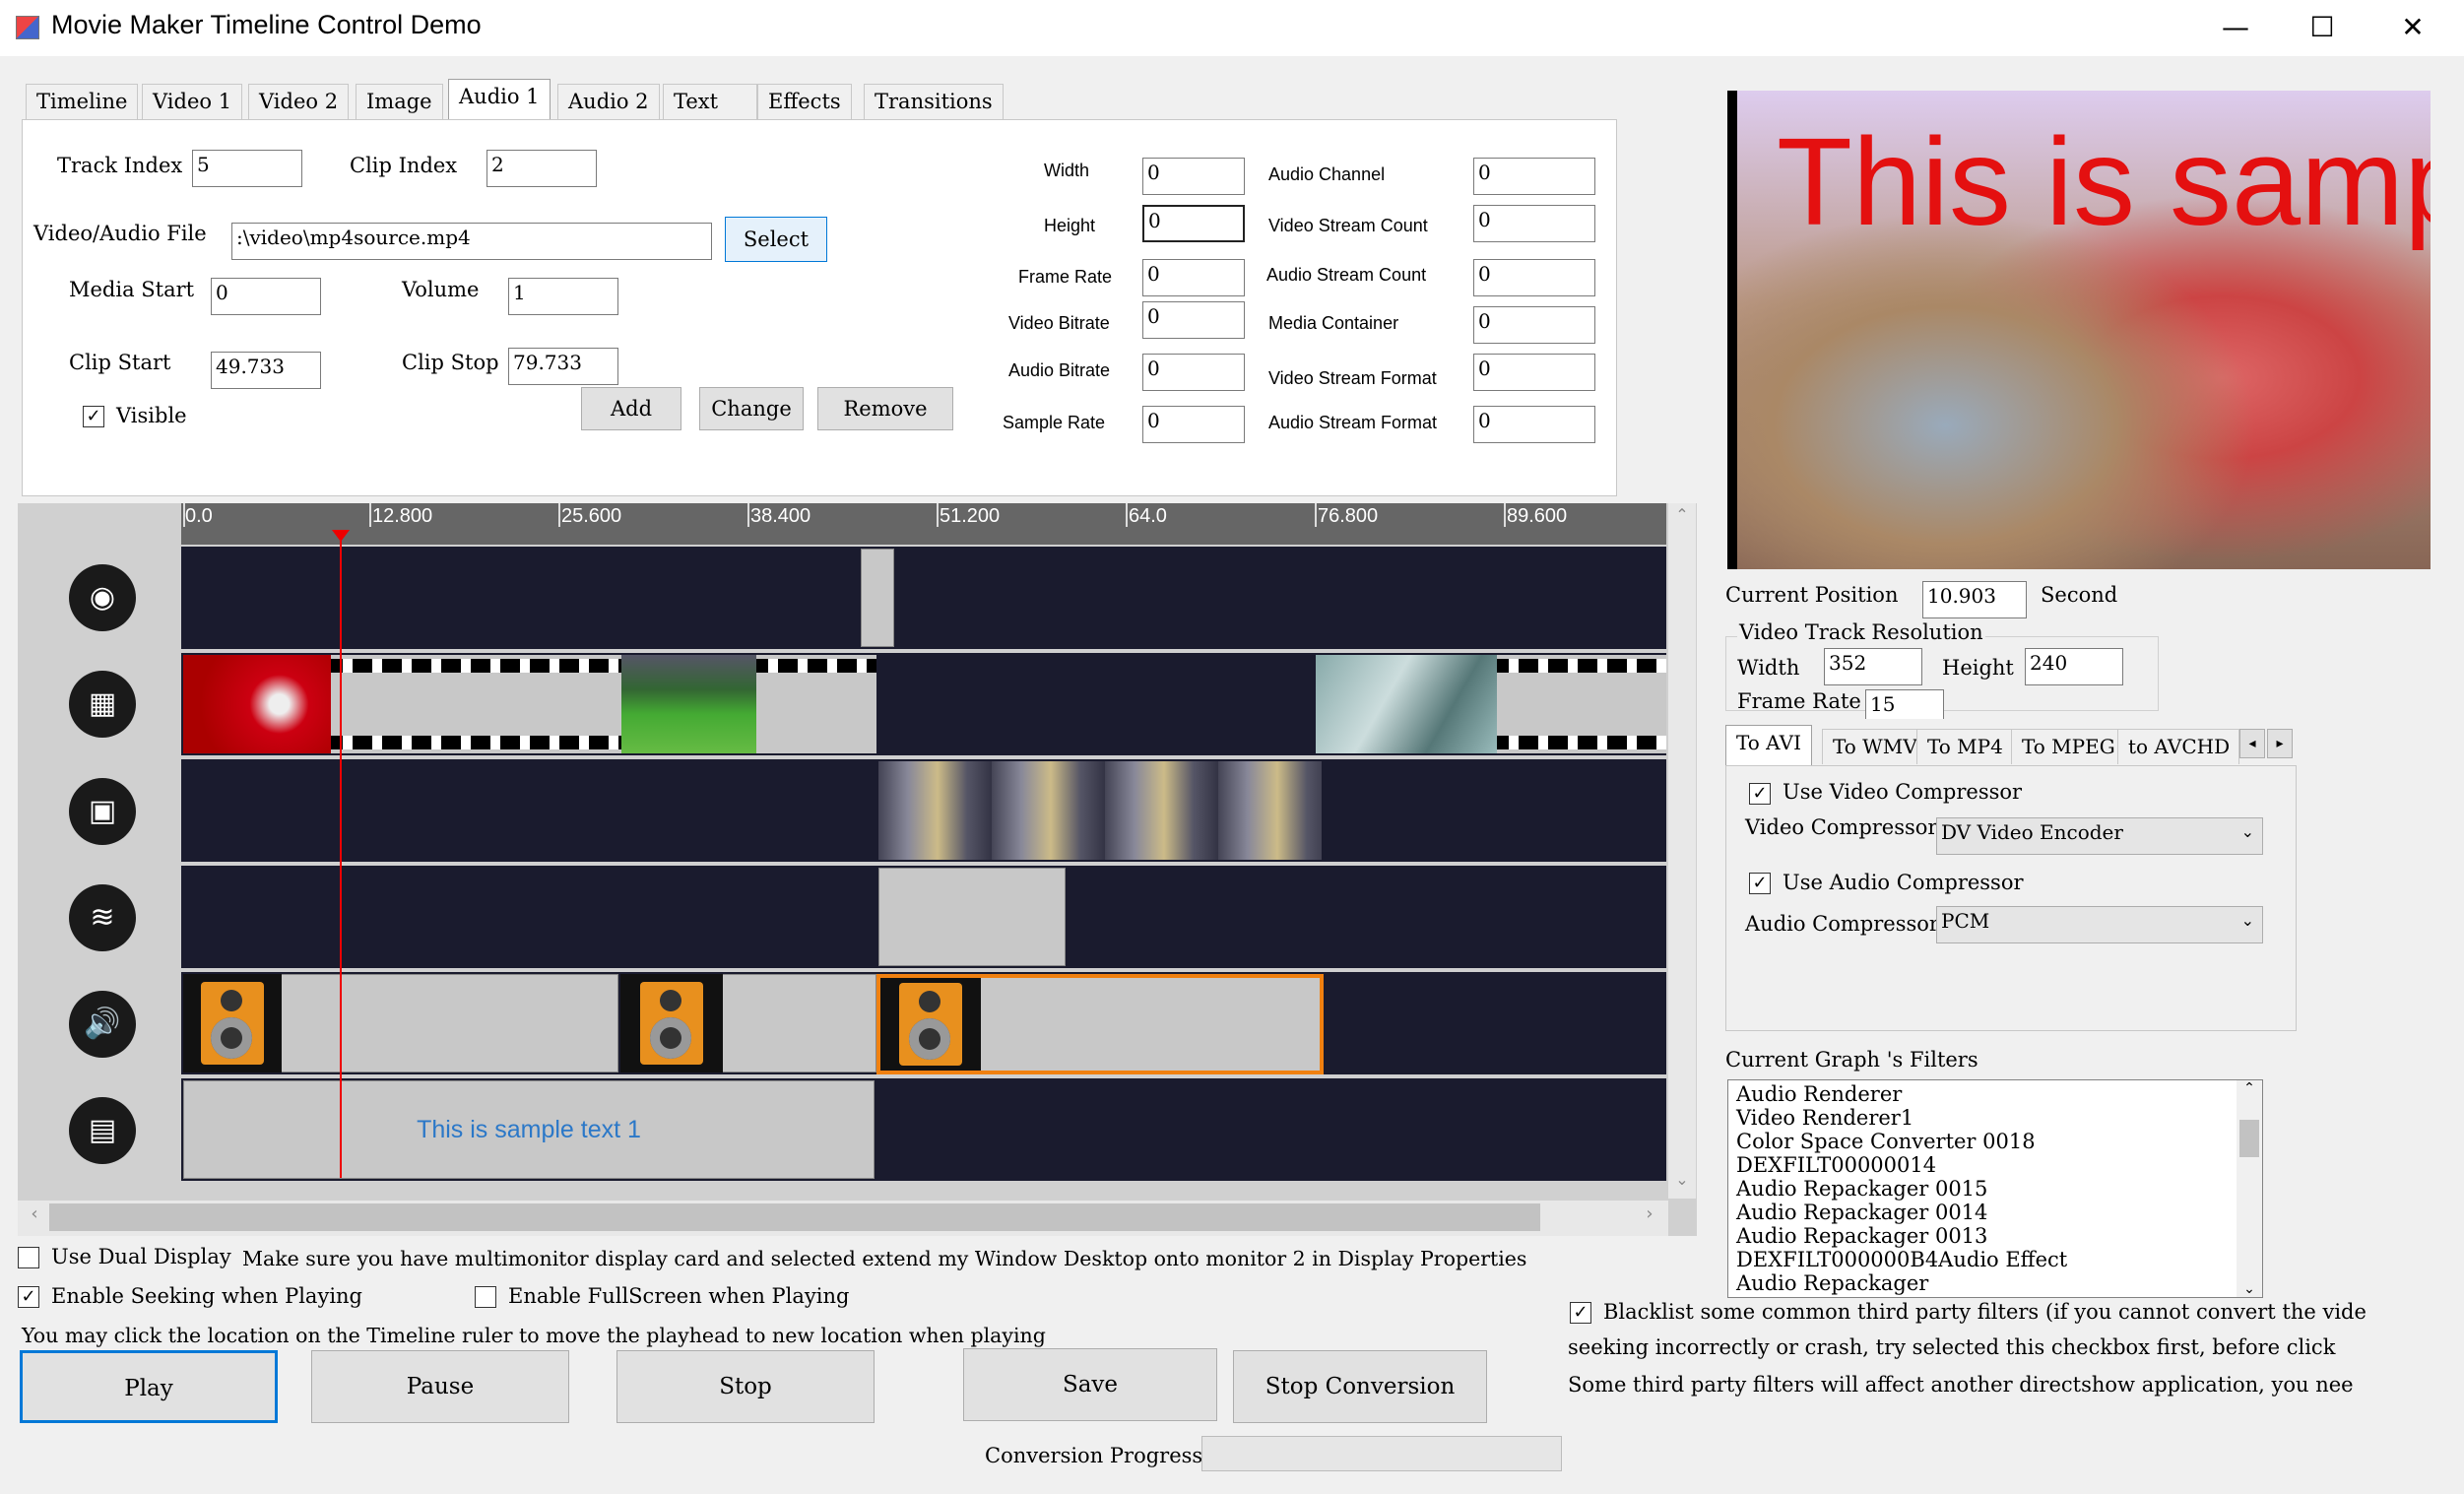  What do you see at coordinates (192, 101) in the screenshot?
I see `tab-video-1: Video 1` at bounding box center [192, 101].